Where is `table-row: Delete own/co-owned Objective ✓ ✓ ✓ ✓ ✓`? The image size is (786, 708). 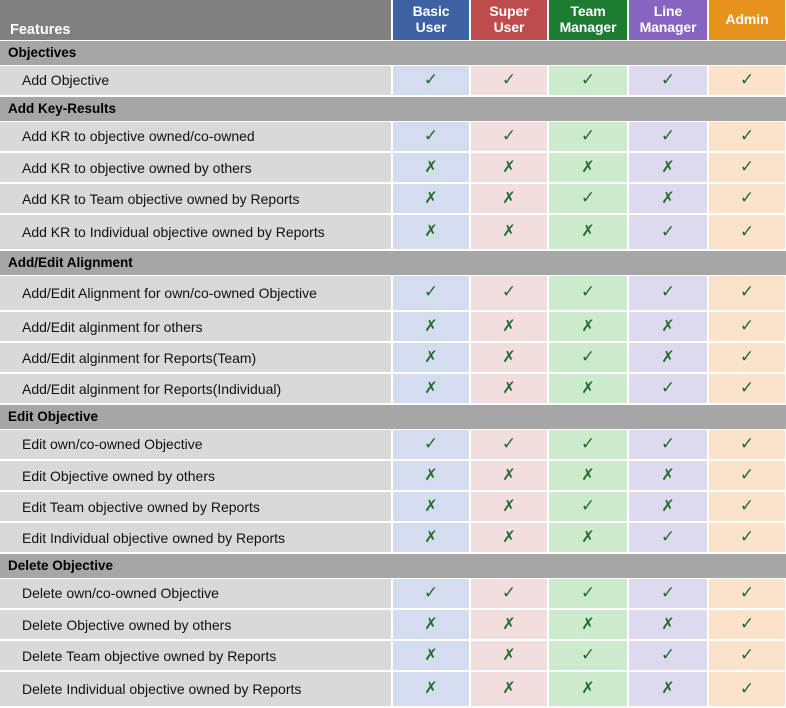
table-row: Delete own/co-owned Objective ✓ ✓ ✓ ✓ ✓ is located at coordinates (393, 594).